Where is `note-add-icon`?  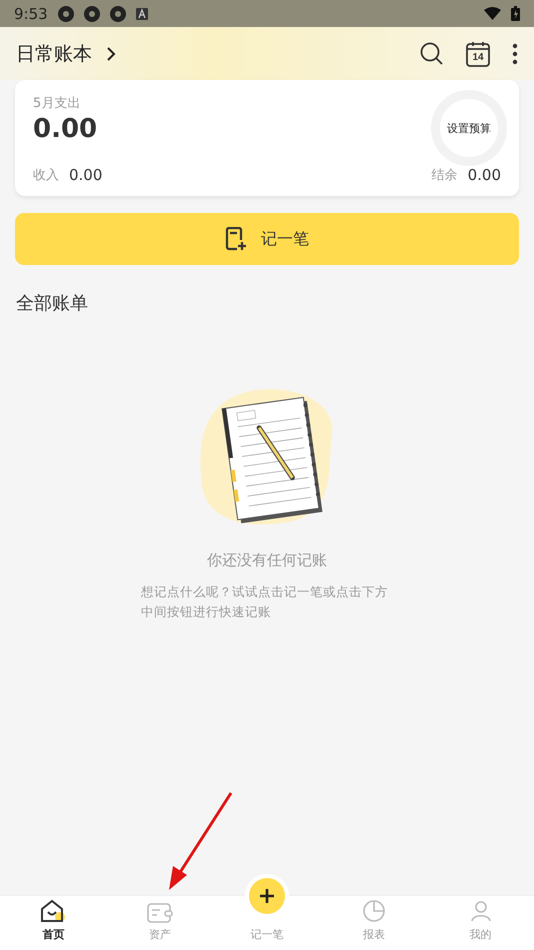 note-add-icon is located at coordinates (236, 239).